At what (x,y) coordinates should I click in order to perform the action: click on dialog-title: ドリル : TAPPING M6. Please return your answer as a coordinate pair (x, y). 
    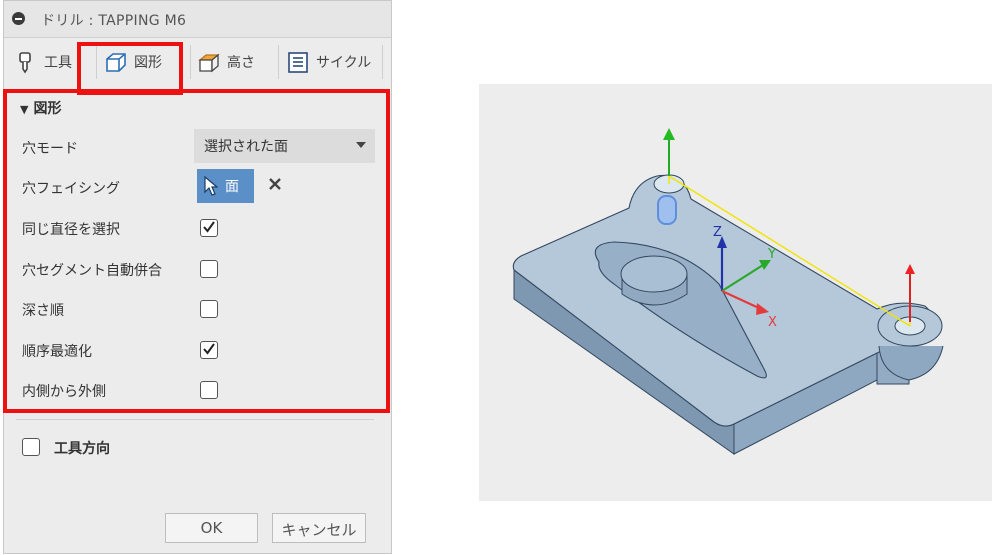
    Looking at the image, I should click on (114, 21).